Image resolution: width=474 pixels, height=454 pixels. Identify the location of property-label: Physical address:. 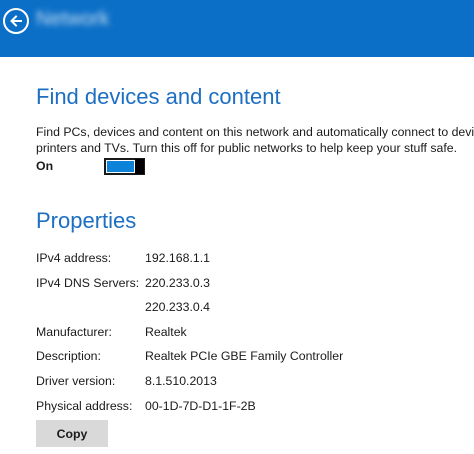
(84, 406).